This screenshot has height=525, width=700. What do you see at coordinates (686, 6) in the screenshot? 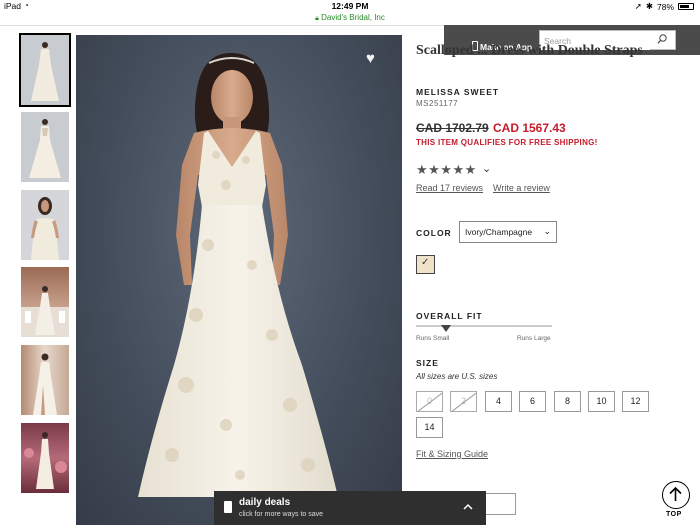
I see `battery-icon` at bounding box center [686, 6].